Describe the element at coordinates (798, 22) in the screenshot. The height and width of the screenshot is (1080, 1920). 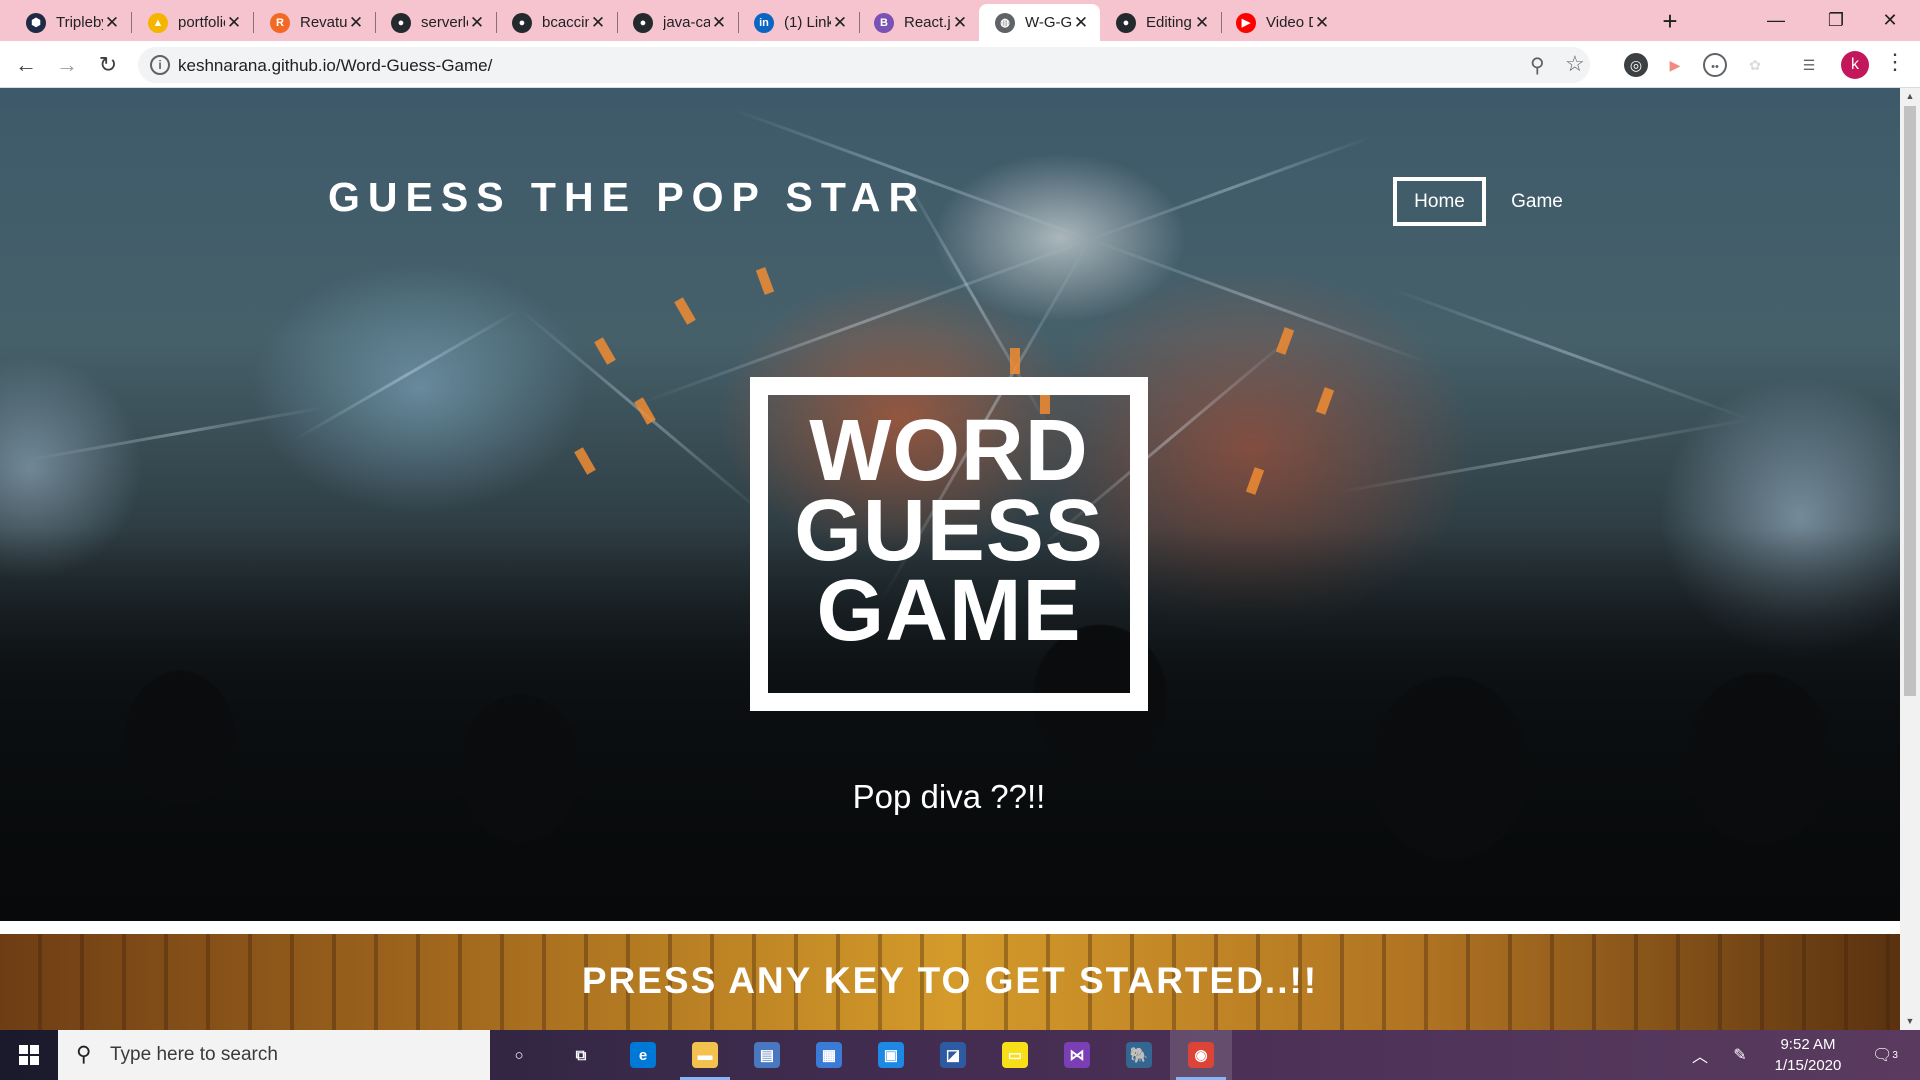
I see `browser-tab: in (1) Linked✕` at that location.